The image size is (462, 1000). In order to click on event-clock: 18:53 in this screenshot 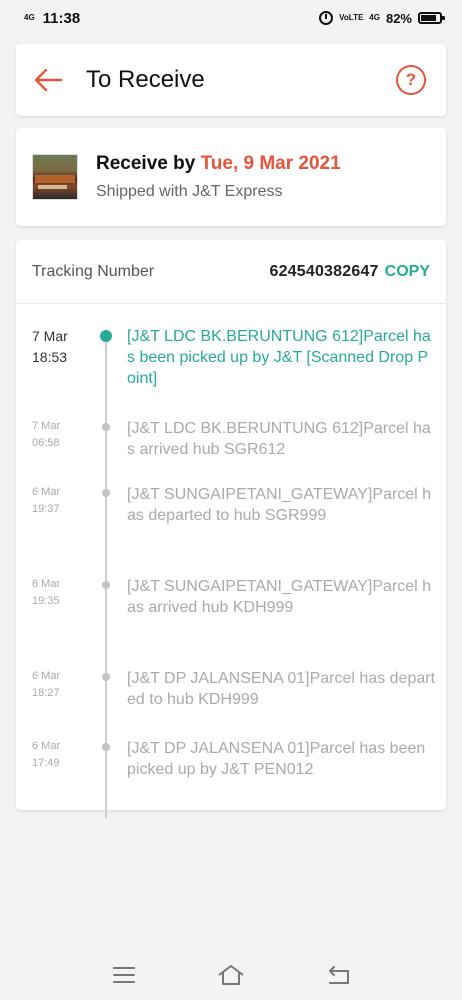, I will do `click(50, 357)`.